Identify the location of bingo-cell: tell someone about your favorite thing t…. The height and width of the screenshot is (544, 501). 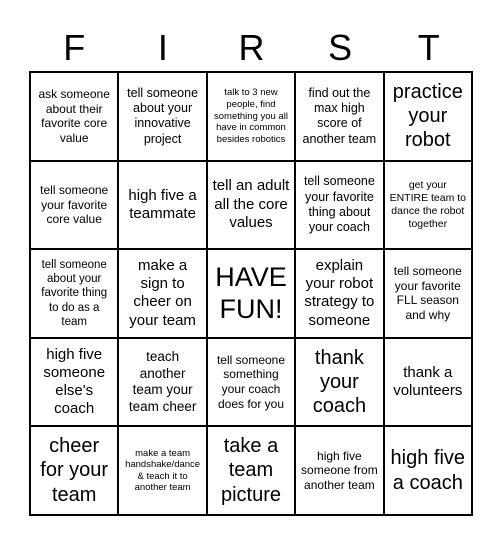
(74, 293).